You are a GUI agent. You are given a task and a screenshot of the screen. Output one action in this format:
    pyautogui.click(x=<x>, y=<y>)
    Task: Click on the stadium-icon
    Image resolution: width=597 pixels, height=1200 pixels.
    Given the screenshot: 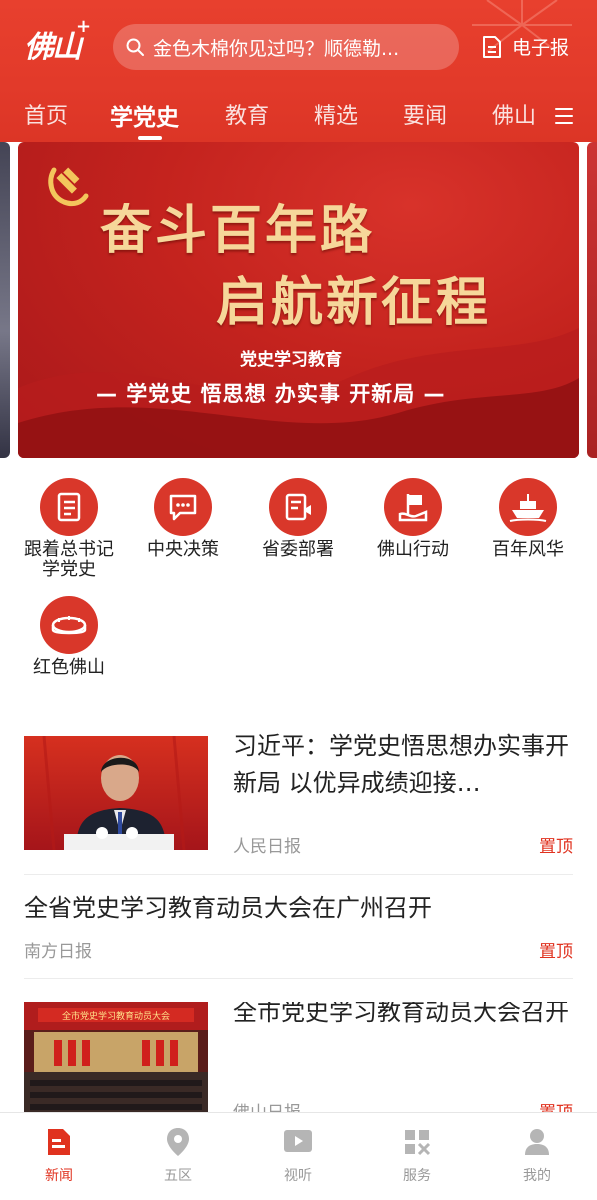 What is the action you would take?
    pyautogui.click(x=69, y=625)
    